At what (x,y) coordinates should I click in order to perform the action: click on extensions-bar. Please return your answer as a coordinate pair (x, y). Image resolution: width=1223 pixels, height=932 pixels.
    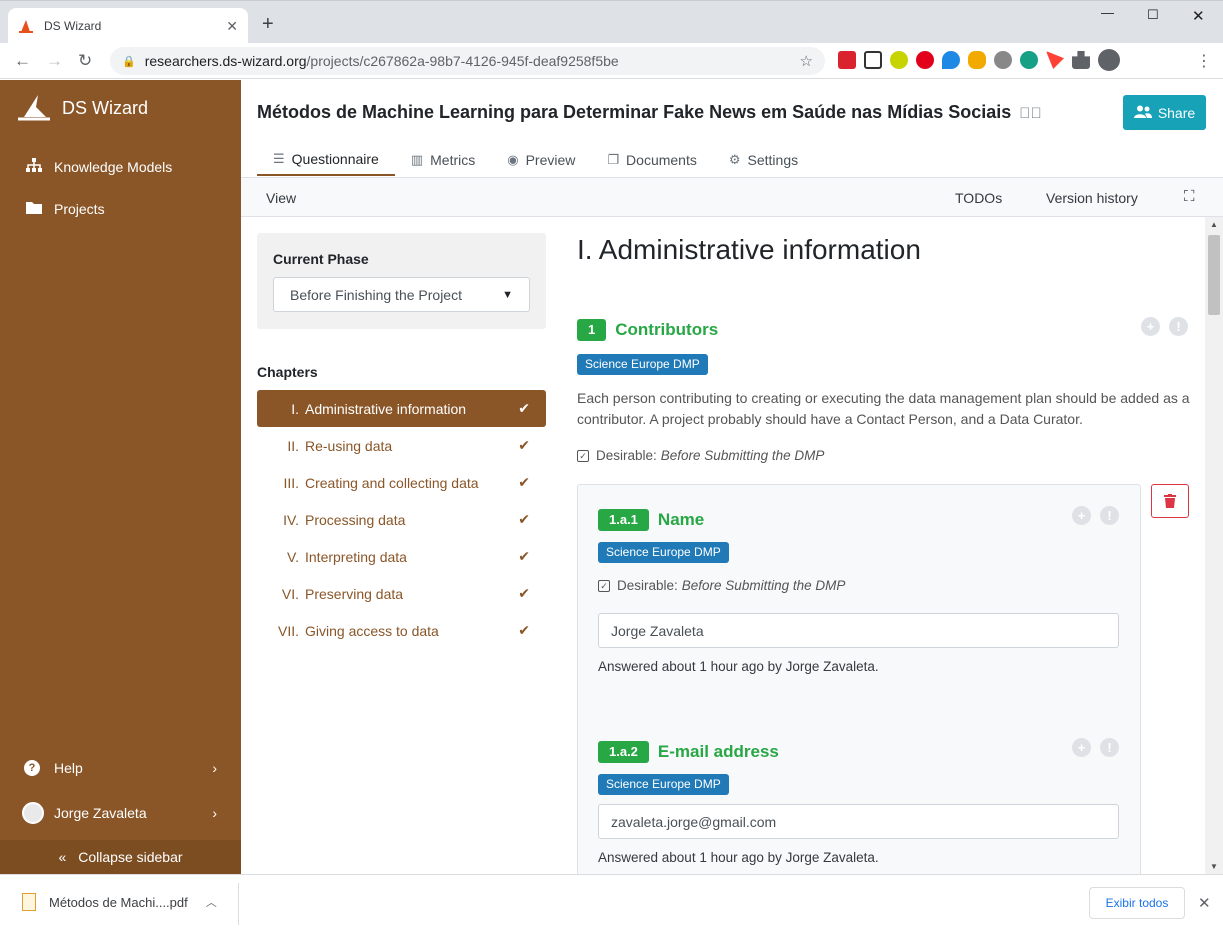
    Looking at the image, I should click on (979, 60).